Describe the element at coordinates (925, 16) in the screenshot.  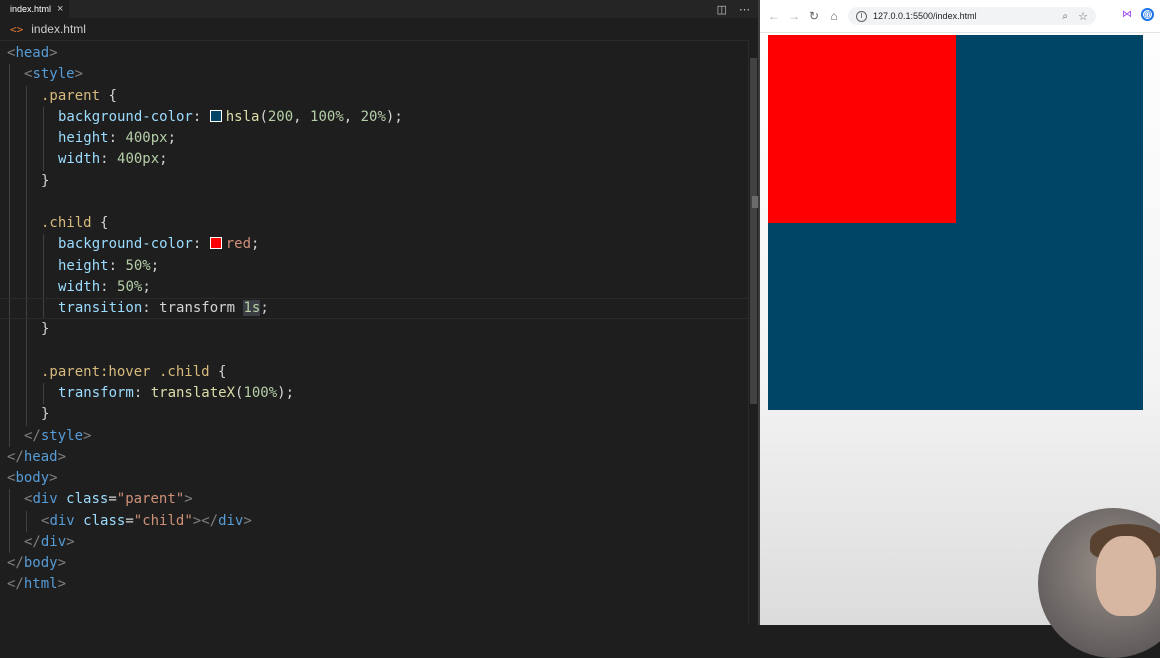
I see `url-text: 127.0.0.1:5500/index.html` at that location.